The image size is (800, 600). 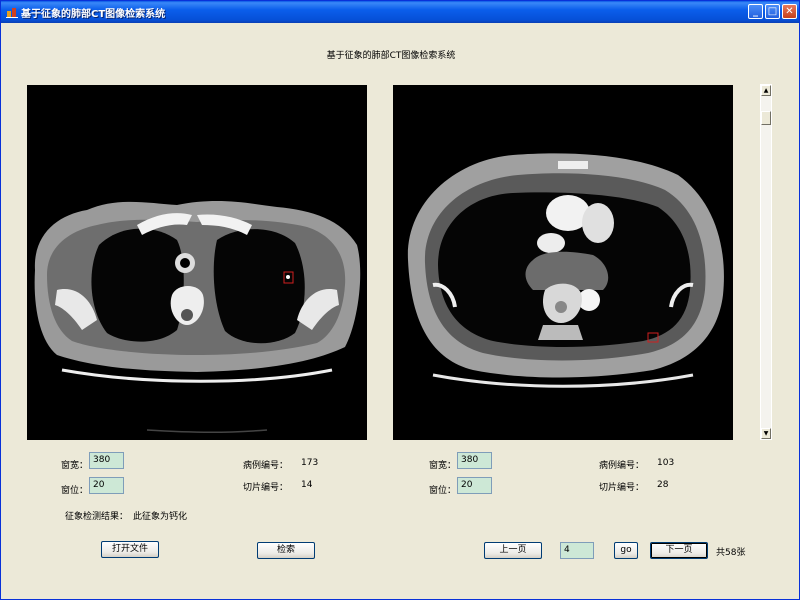 I want to click on left-case-id-value: 173, so click(x=310, y=463).